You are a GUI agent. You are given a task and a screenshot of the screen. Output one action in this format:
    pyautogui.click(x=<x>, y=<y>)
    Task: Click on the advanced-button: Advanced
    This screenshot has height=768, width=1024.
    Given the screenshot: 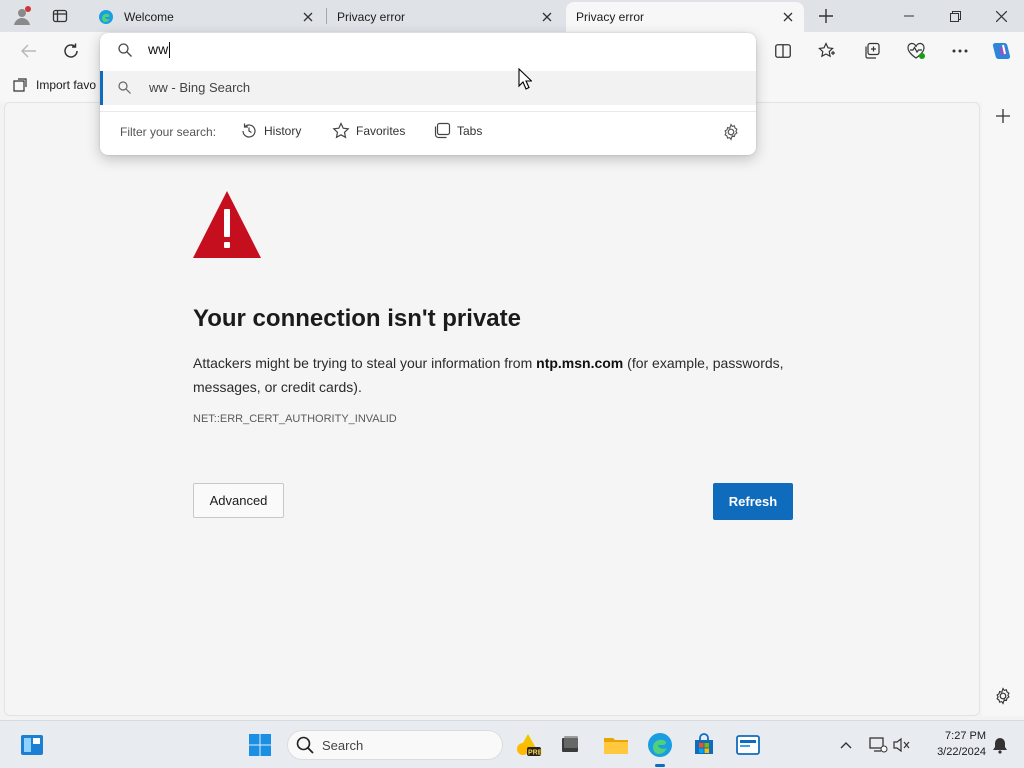 What is the action you would take?
    pyautogui.click(x=238, y=500)
    